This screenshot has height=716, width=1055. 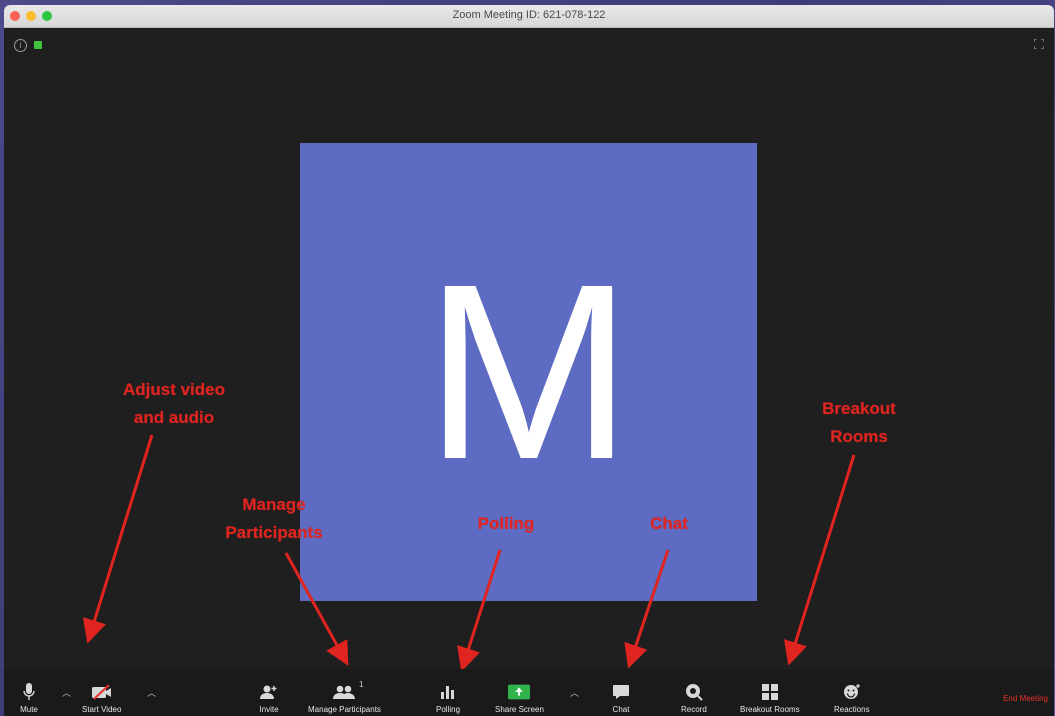 I want to click on video-off-icon, so click(x=102, y=692).